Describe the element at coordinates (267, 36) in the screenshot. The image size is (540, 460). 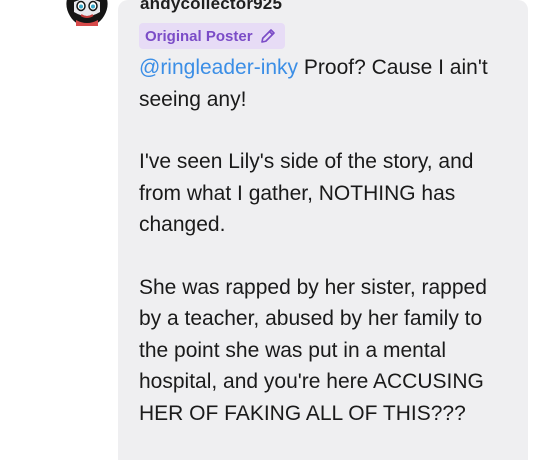
I see `pencil-icon` at that location.